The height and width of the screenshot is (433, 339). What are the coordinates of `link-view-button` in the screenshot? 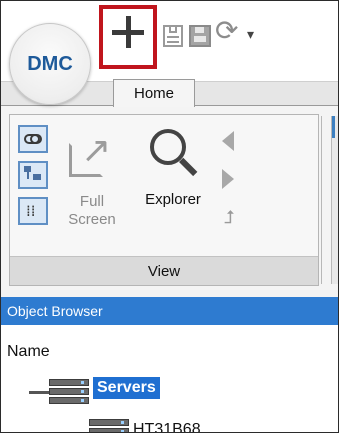 It's located at (33, 139).